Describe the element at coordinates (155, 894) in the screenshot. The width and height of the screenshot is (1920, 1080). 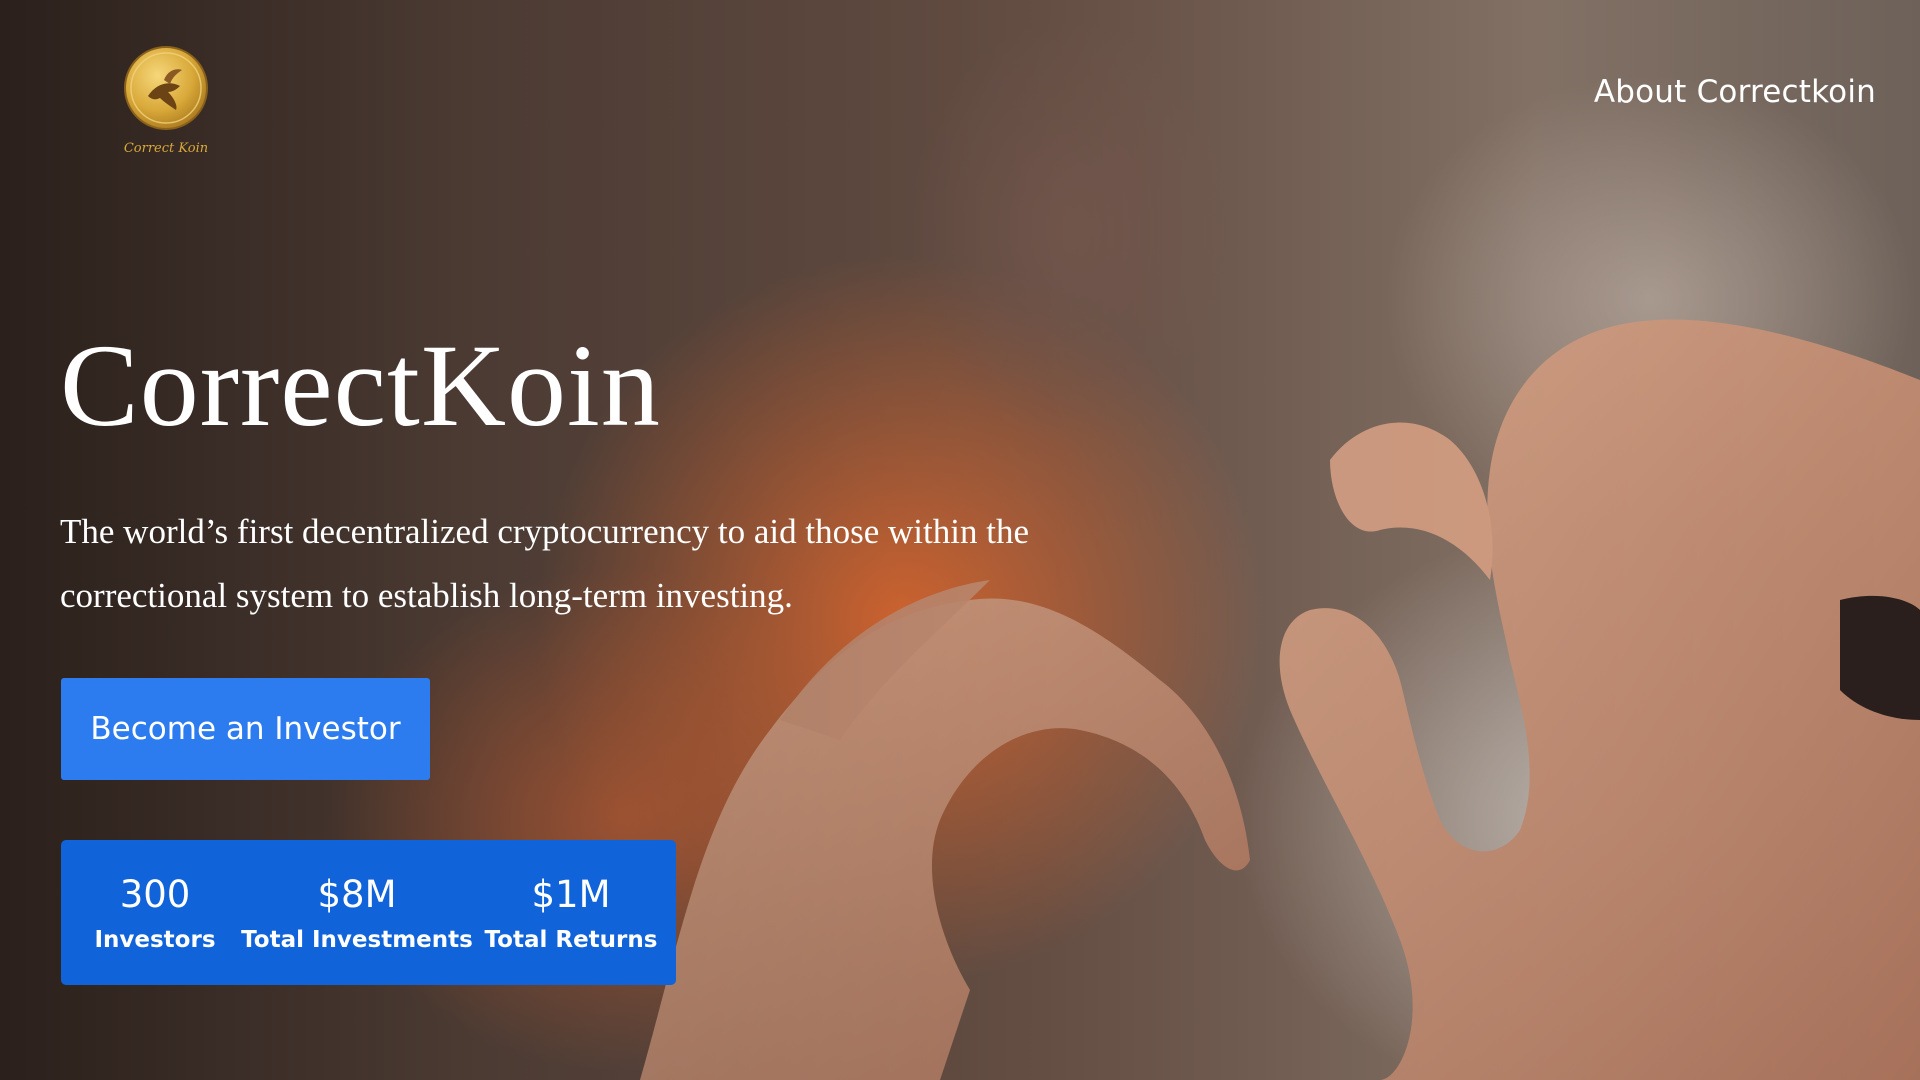
I see `stat-value: 300` at that location.